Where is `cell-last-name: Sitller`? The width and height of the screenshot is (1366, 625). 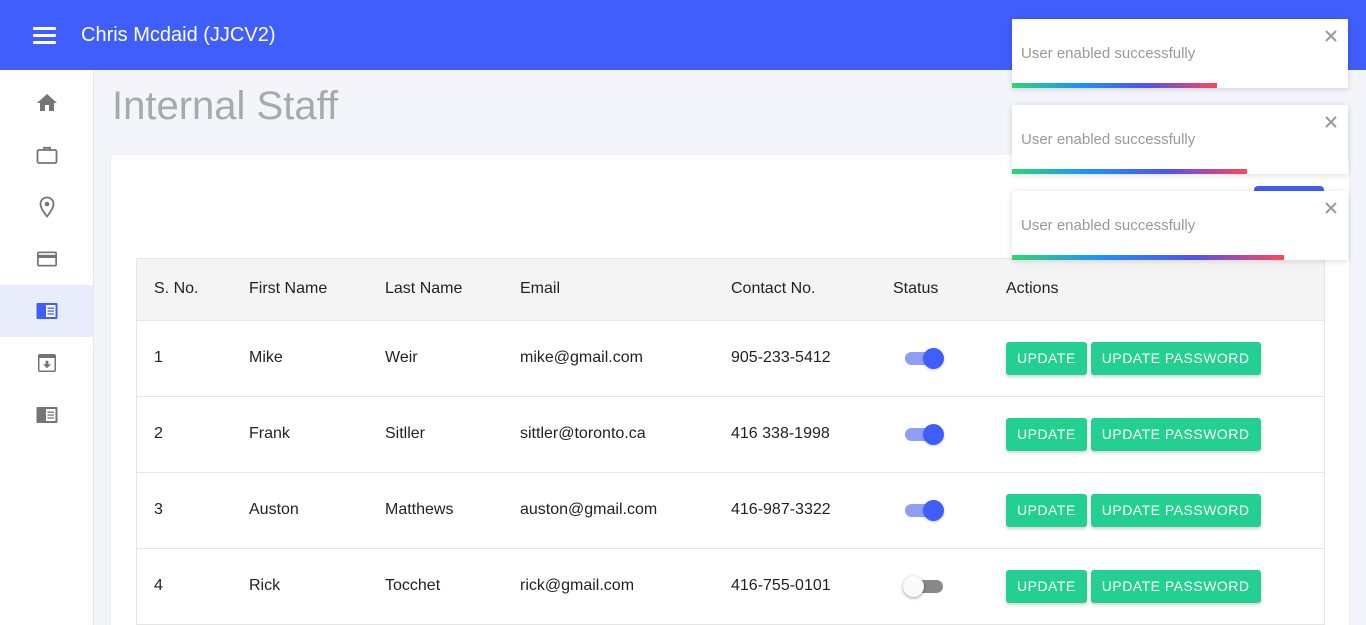
cell-last-name: Sitller is located at coordinates (405, 433).